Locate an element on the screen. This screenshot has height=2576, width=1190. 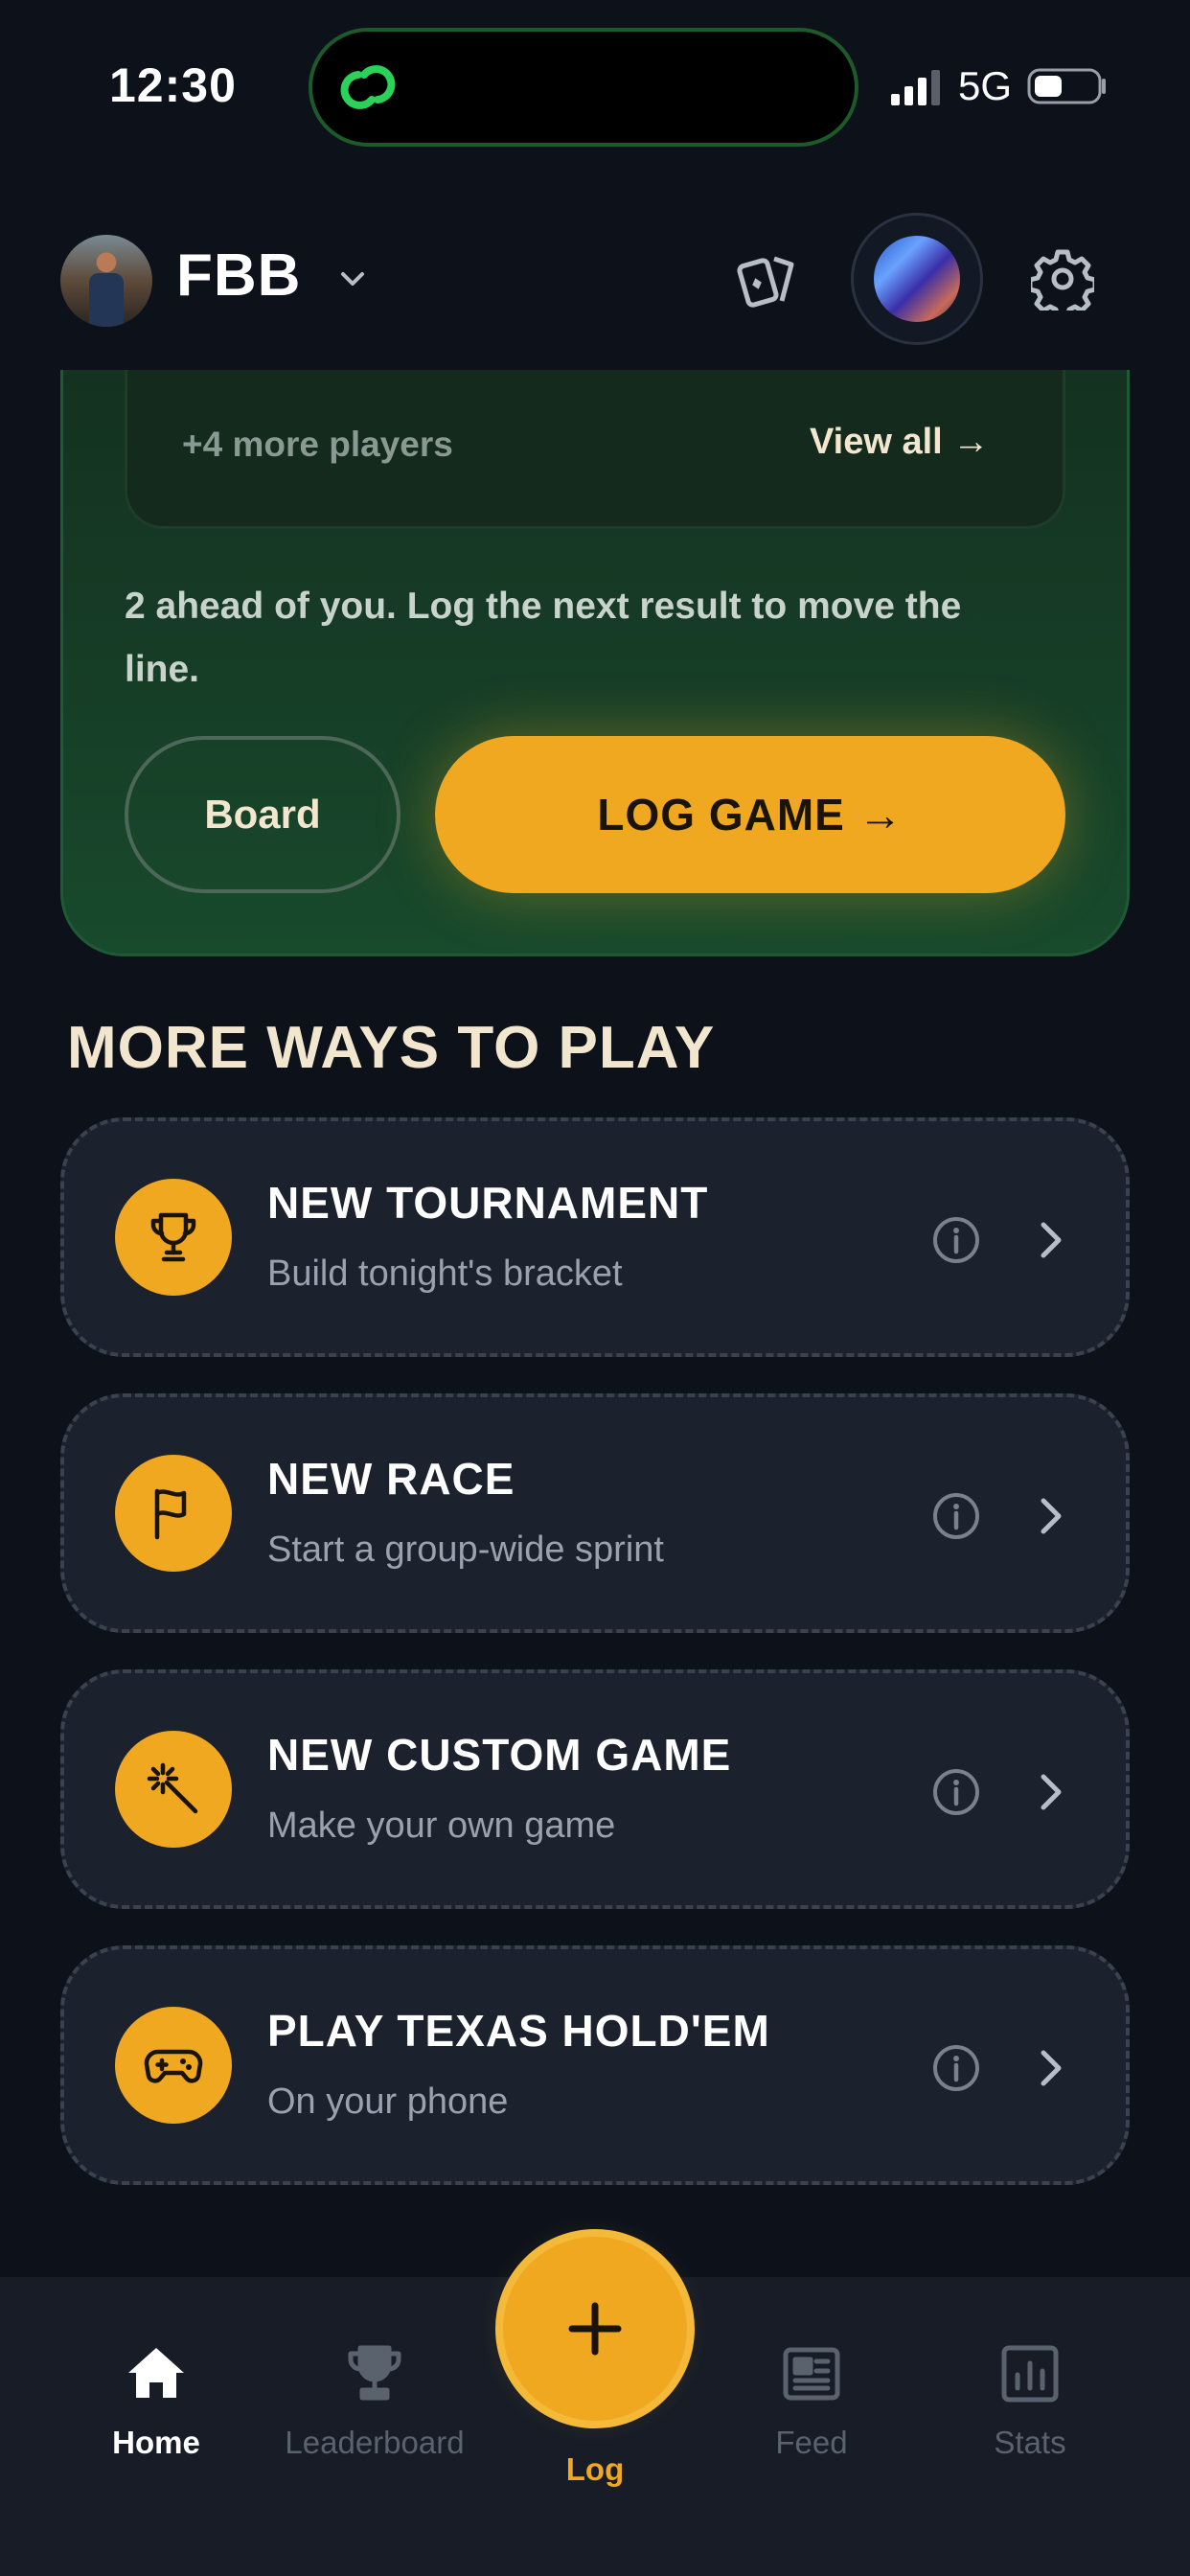
profile-avatar is located at coordinates (917, 279).